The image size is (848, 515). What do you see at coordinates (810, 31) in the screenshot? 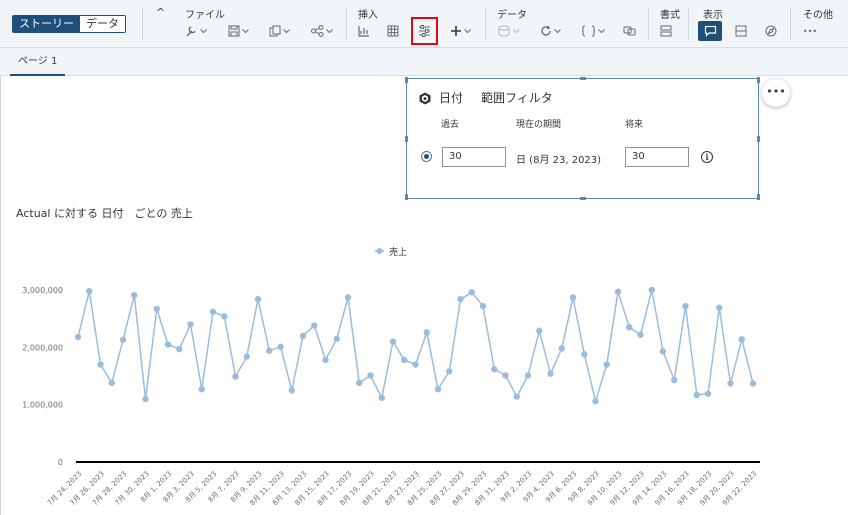
I see `more-menu-button: •••` at bounding box center [810, 31].